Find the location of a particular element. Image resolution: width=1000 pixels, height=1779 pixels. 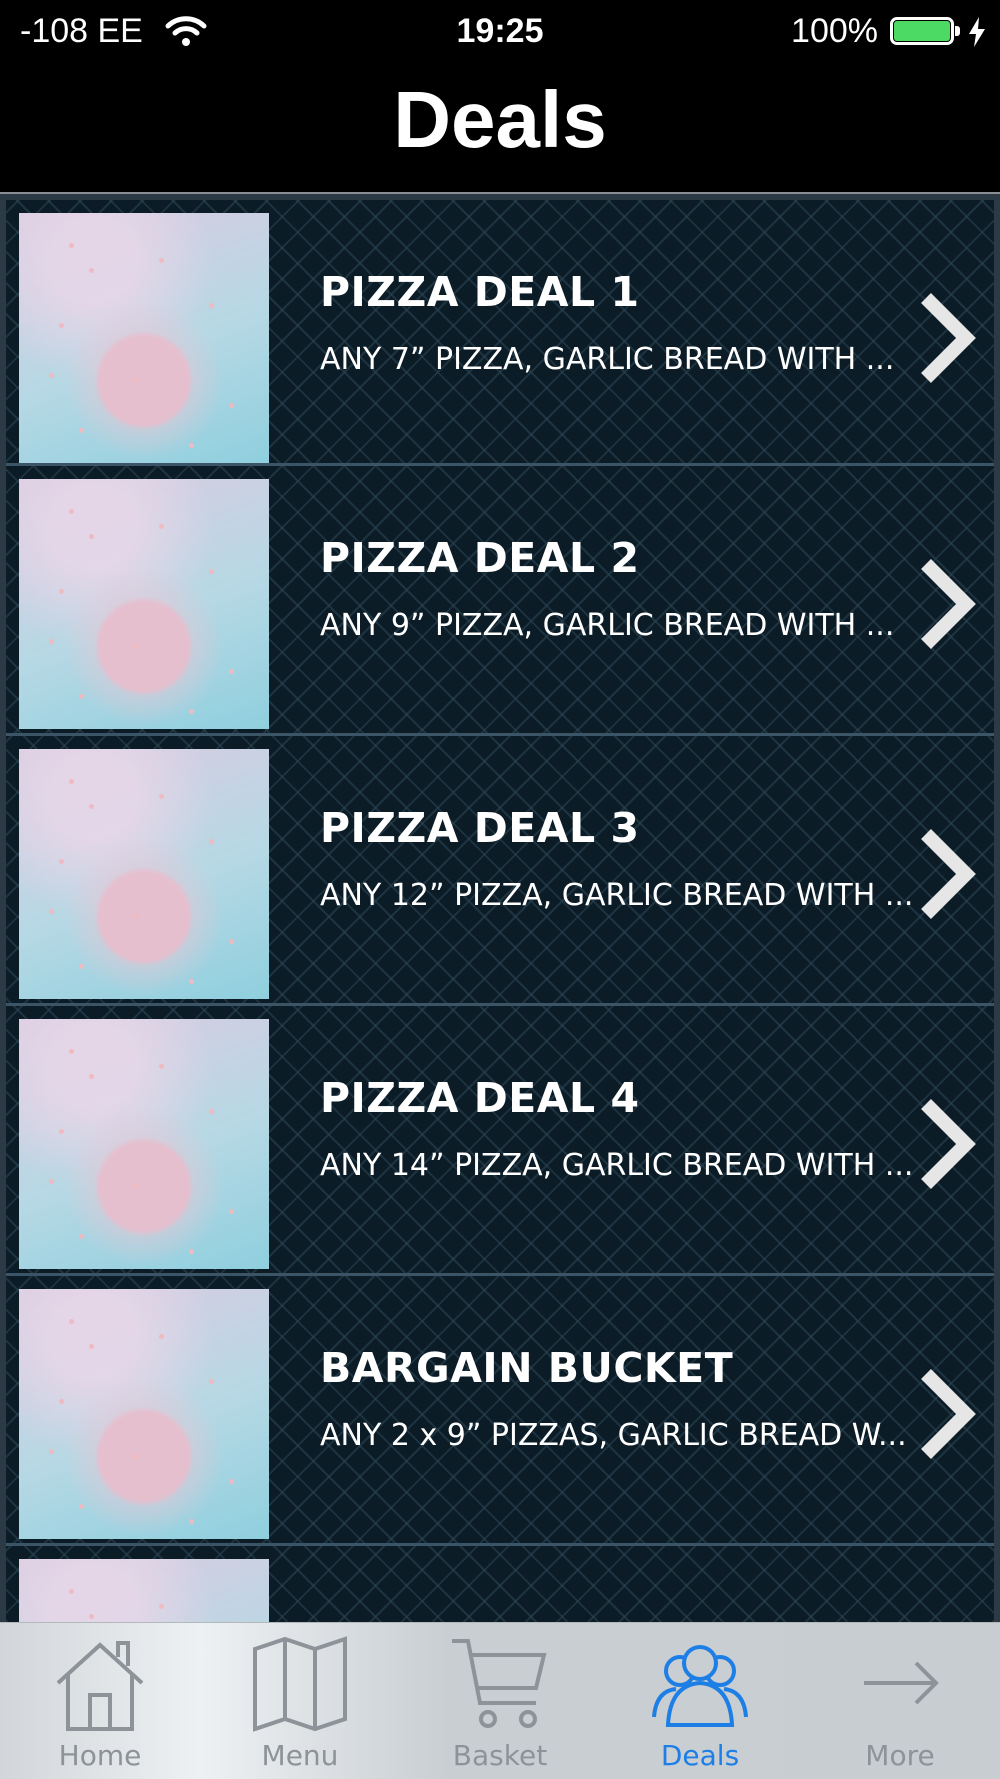

cart-icon is located at coordinates (499, 1683).